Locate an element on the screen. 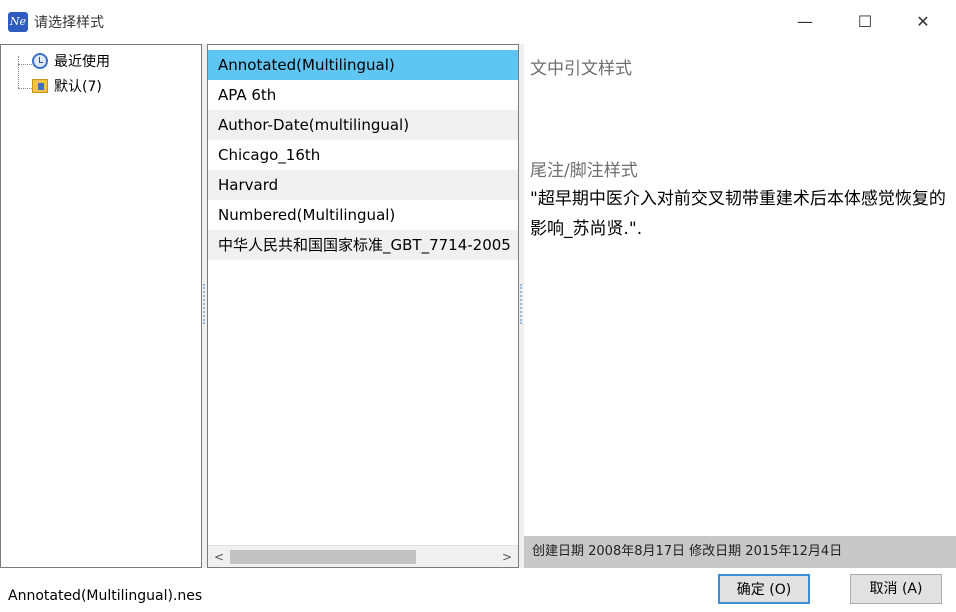 This screenshot has width=956, height=612. selected-file-name: Annotated(Multilingual).nes is located at coordinates (105, 596).